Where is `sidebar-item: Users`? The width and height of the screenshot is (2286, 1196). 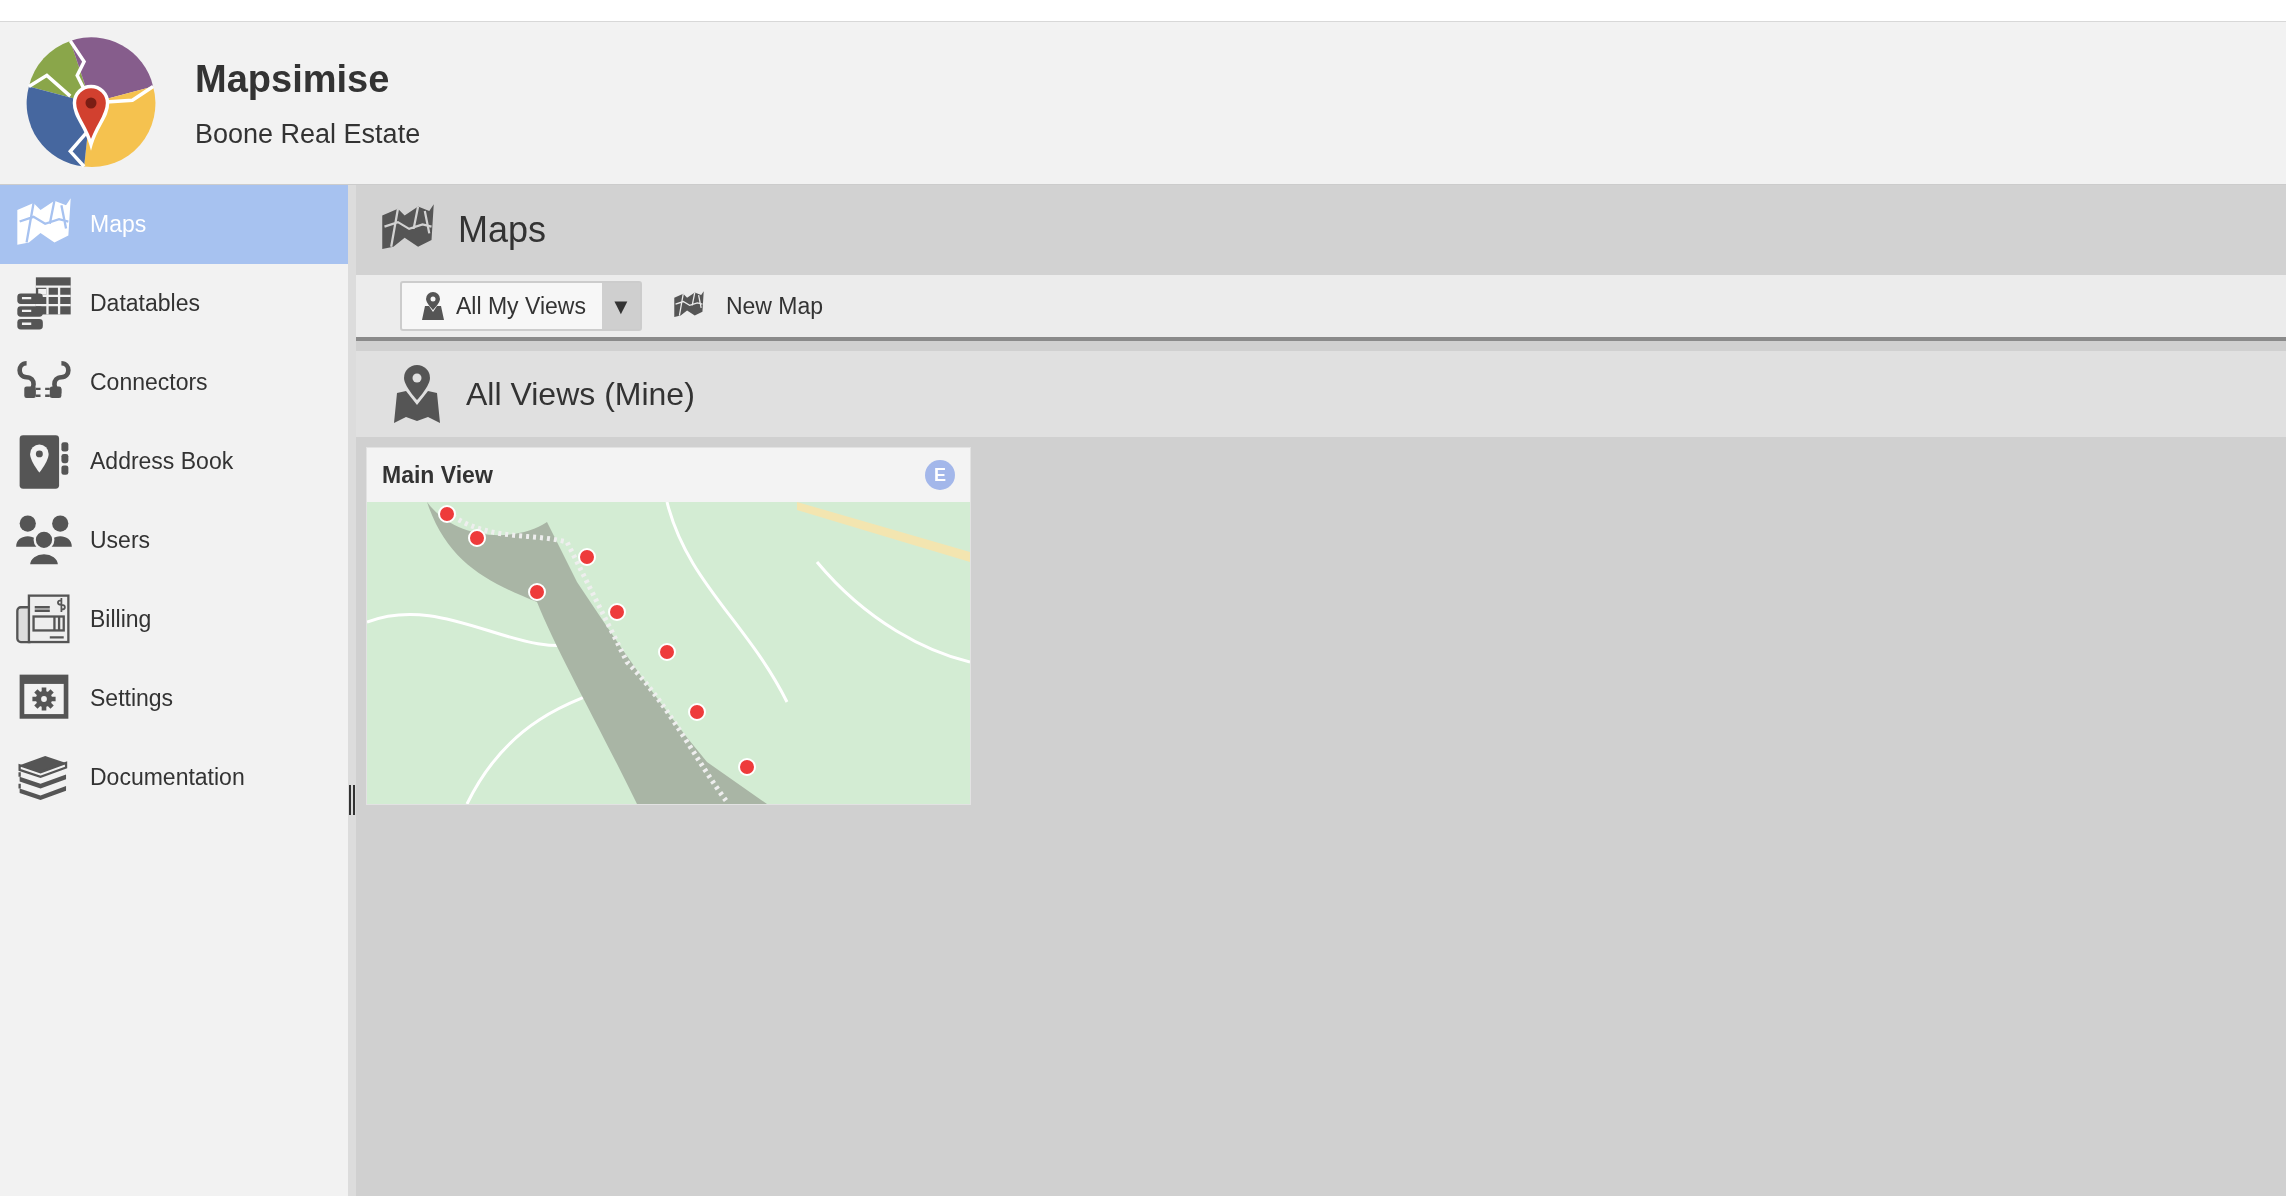
sidebar-item: Users is located at coordinates (174, 540).